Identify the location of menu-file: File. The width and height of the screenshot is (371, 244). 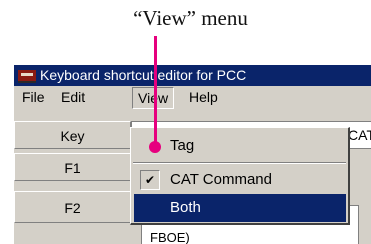
(33, 97).